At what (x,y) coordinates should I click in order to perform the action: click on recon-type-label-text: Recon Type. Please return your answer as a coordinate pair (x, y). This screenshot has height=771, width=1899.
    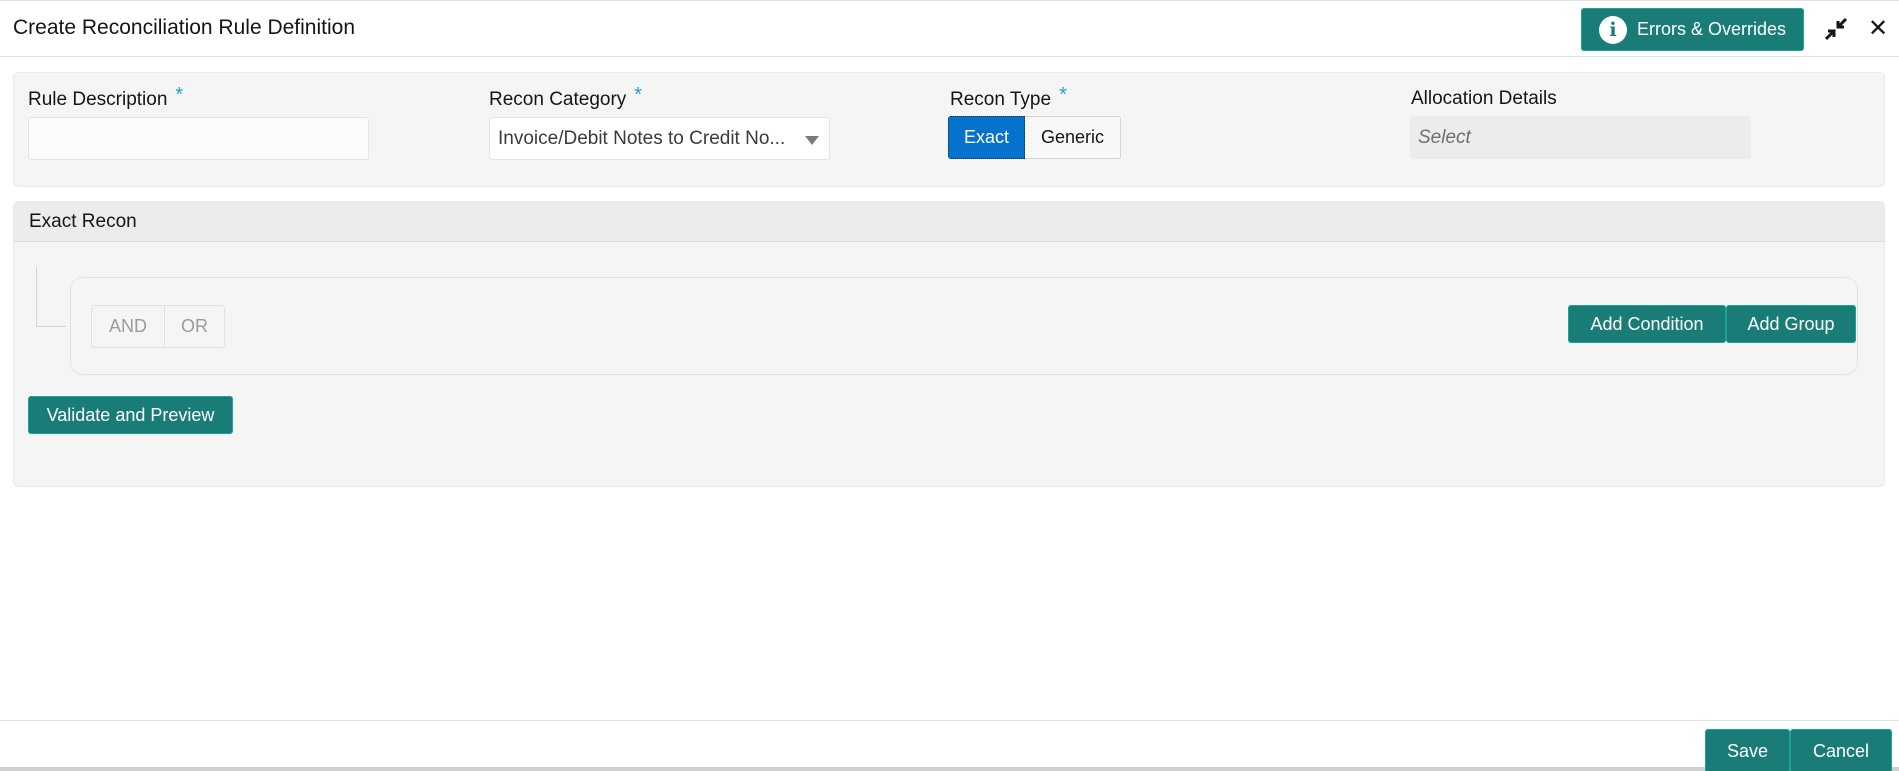
    Looking at the image, I should click on (1001, 99).